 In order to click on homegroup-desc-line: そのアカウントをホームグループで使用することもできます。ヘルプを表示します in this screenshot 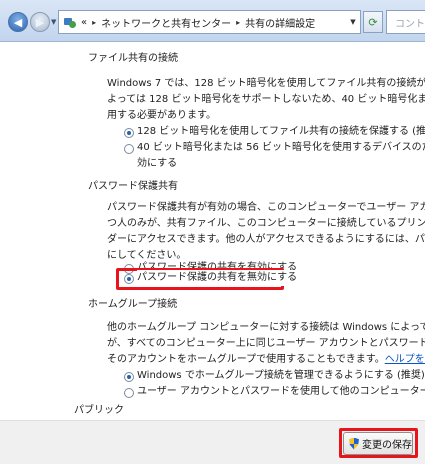, I will do `click(266, 360)`.